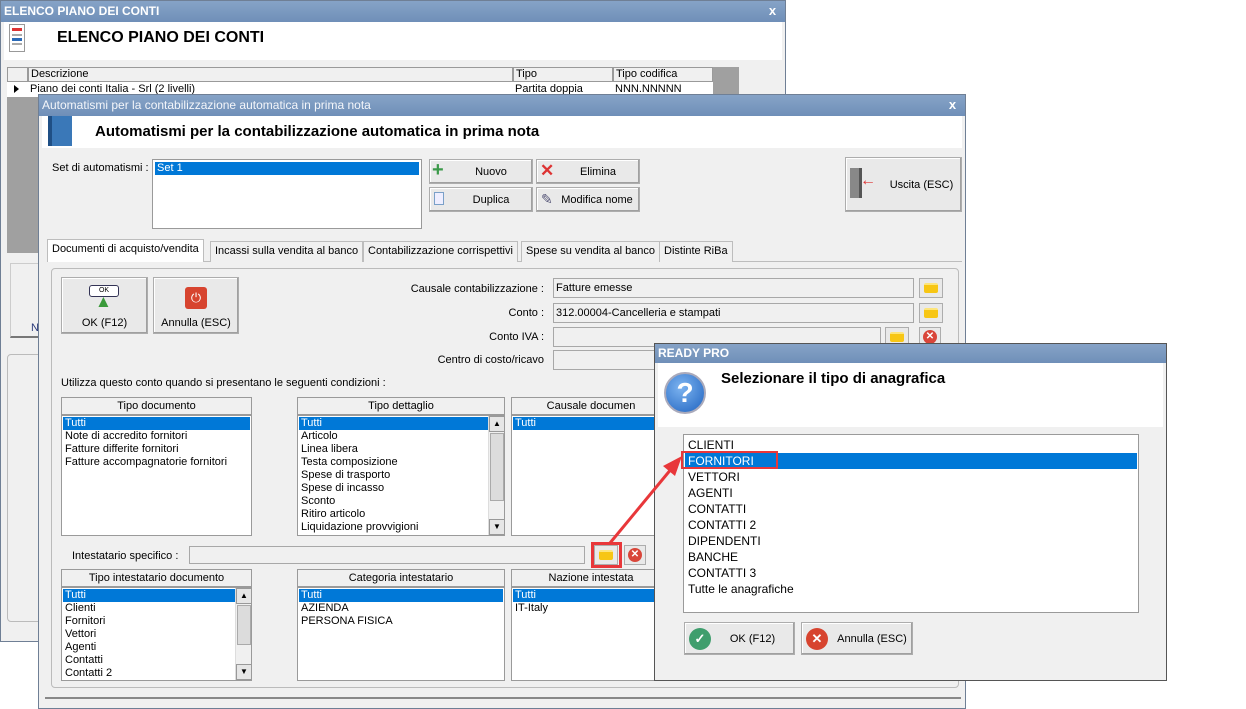 This screenshot has height=709, width=1246. I want to click on annotation-arrow, so click(645, 500).